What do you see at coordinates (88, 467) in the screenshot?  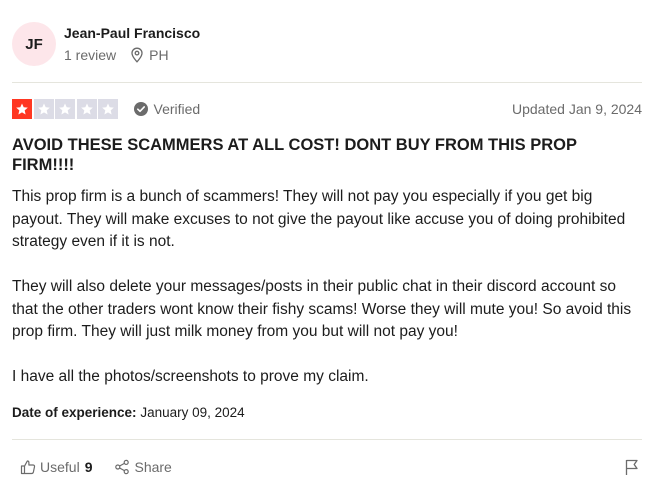 I see `useful-count: 9` at bounding box center [88, 467].